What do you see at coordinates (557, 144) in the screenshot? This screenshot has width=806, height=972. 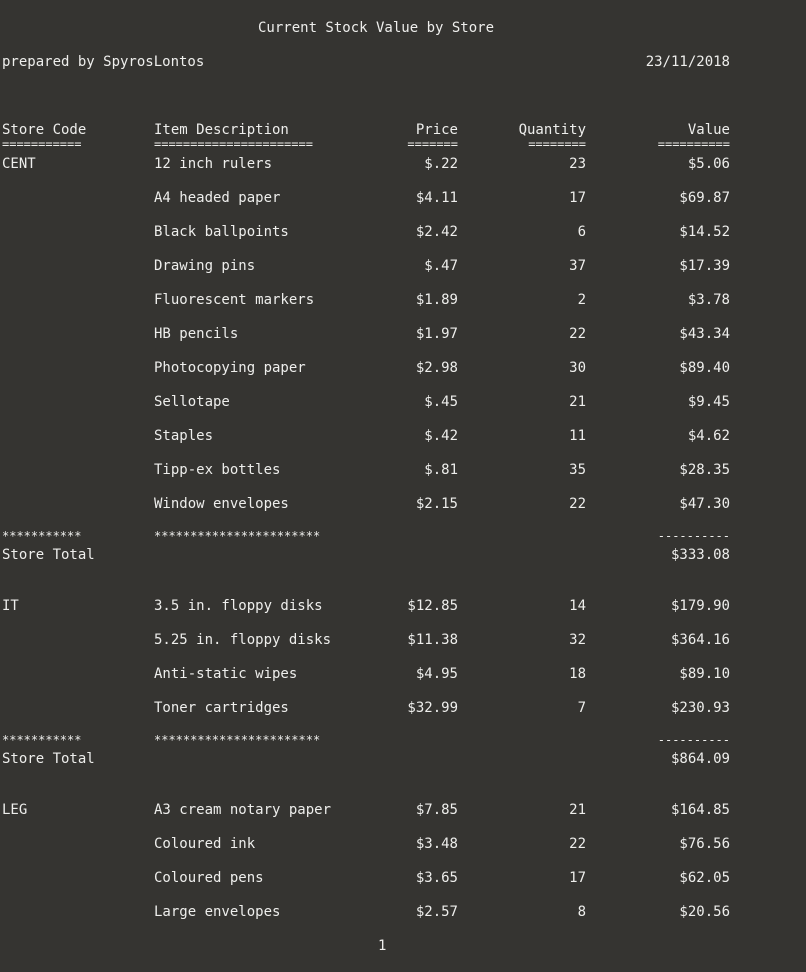 I see `underline-qty: ========` at bounding box center [557, 144].